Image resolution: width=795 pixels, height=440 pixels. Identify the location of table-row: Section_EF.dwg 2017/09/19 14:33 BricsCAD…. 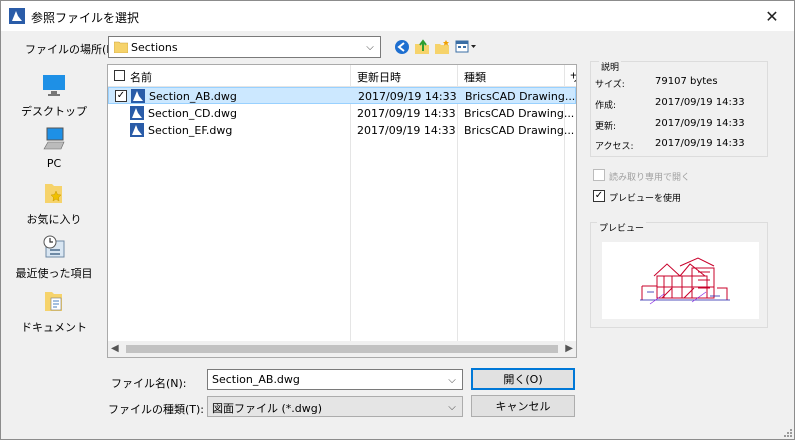
(342, 130).